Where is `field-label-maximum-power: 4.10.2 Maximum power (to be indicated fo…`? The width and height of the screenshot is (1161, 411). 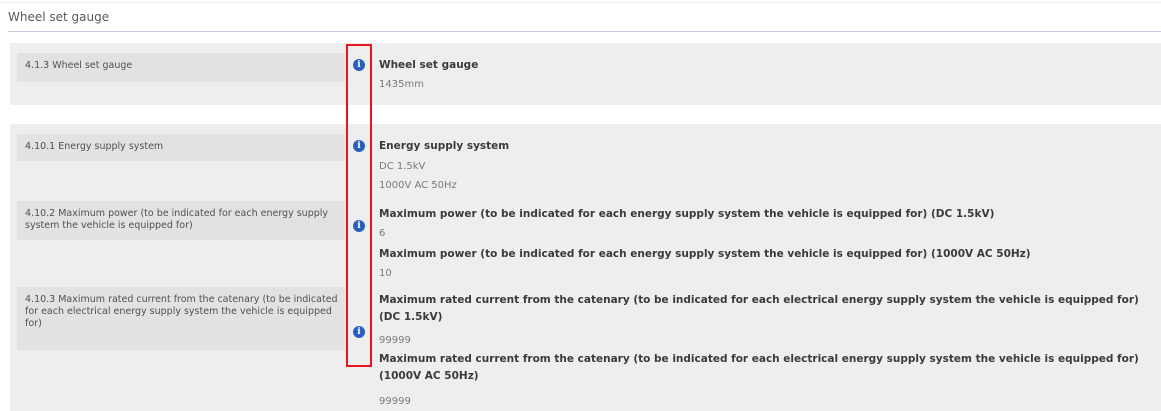
field-label-maximum-power: 4.10.2 Maximum power (to be indicated fo… is located at coordinates (181, 220).